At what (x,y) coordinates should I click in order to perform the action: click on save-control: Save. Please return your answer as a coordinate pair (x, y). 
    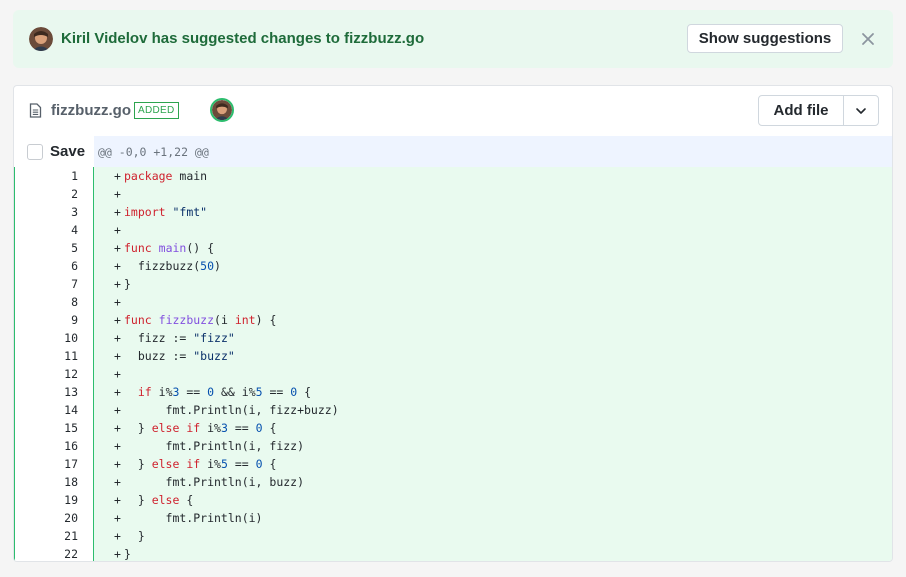
    Looking at the image, I should click on (54, 151).